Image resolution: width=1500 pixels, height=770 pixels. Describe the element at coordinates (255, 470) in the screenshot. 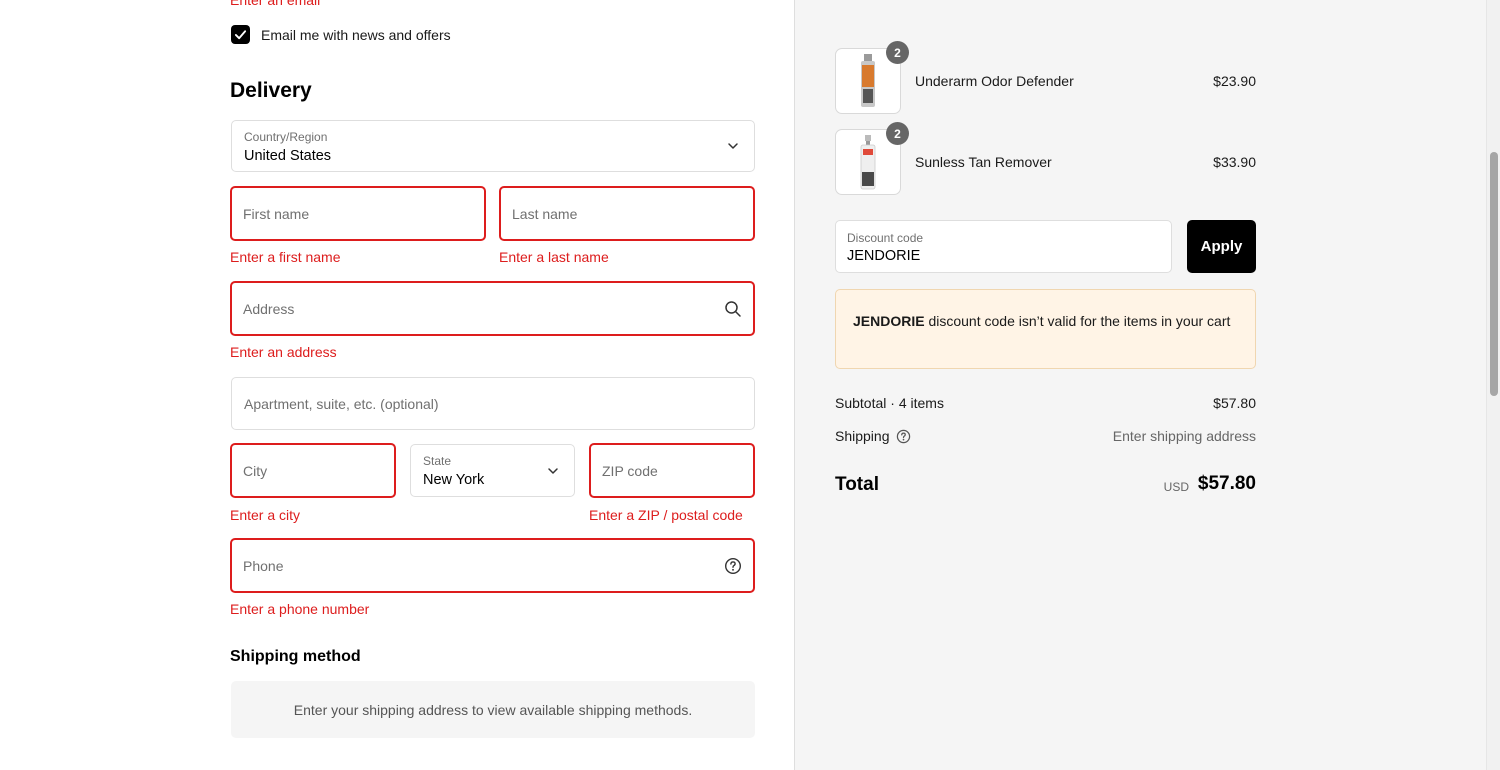

I see `city-placeholder: City` at that location.